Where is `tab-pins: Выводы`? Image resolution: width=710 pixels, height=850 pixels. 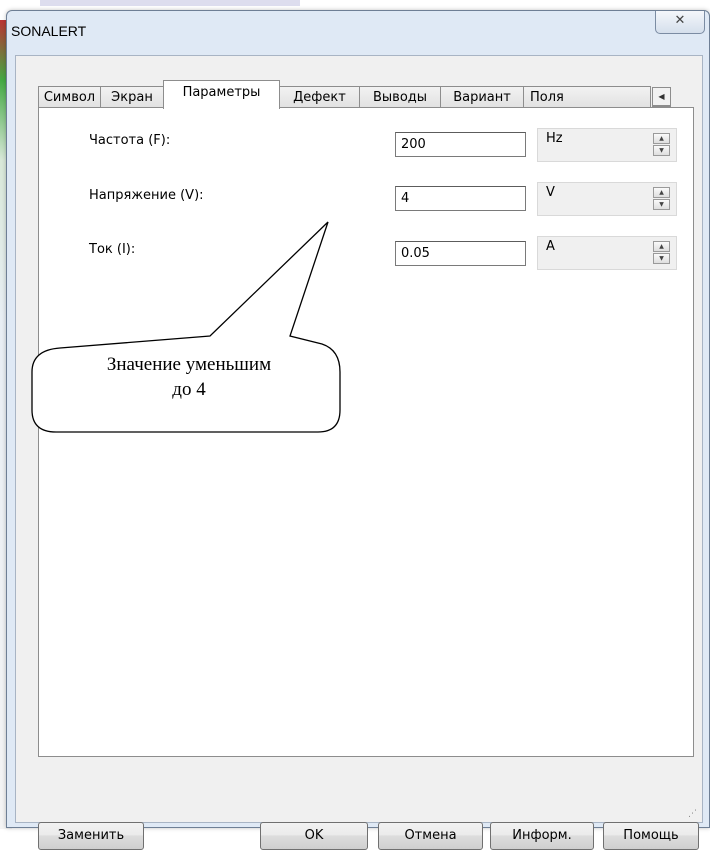 tab-pins: Выводы is located at coordinates (400, 97).